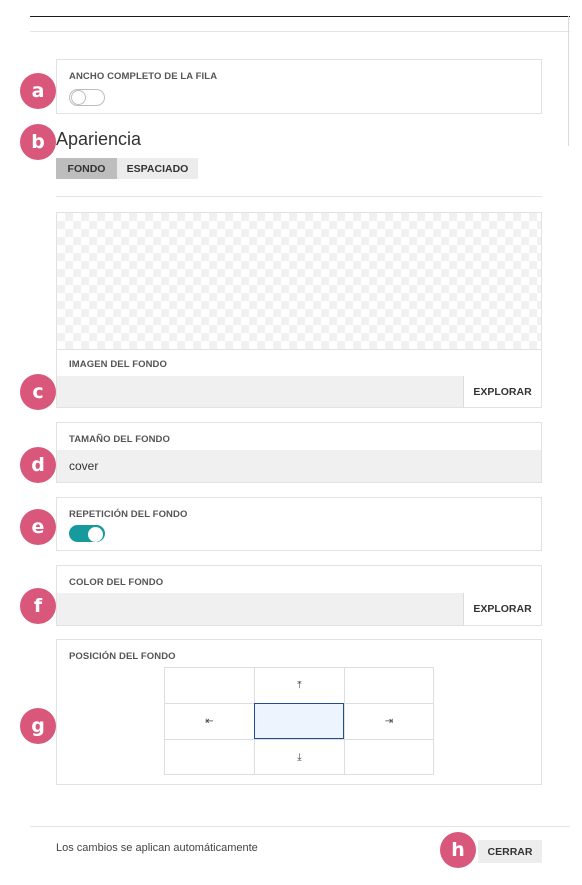 This screenshot has width=582, height=885. Describe the element at coordinates (38, 726) in the screenshot. I see `badge-g: g` at that location.